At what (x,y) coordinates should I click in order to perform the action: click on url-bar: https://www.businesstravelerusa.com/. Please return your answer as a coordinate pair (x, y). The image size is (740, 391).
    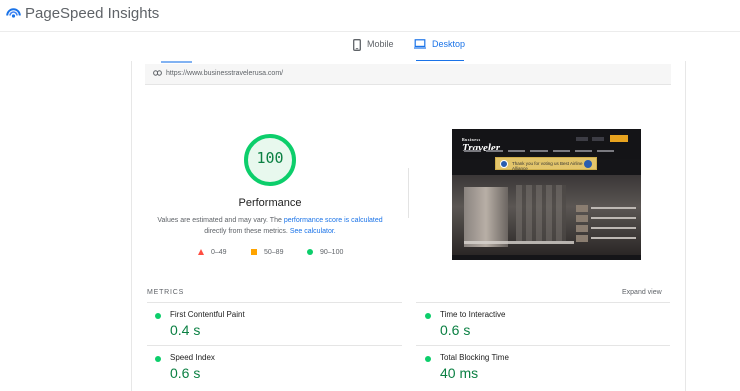
    Looking at the image, I should click on (408, 74).